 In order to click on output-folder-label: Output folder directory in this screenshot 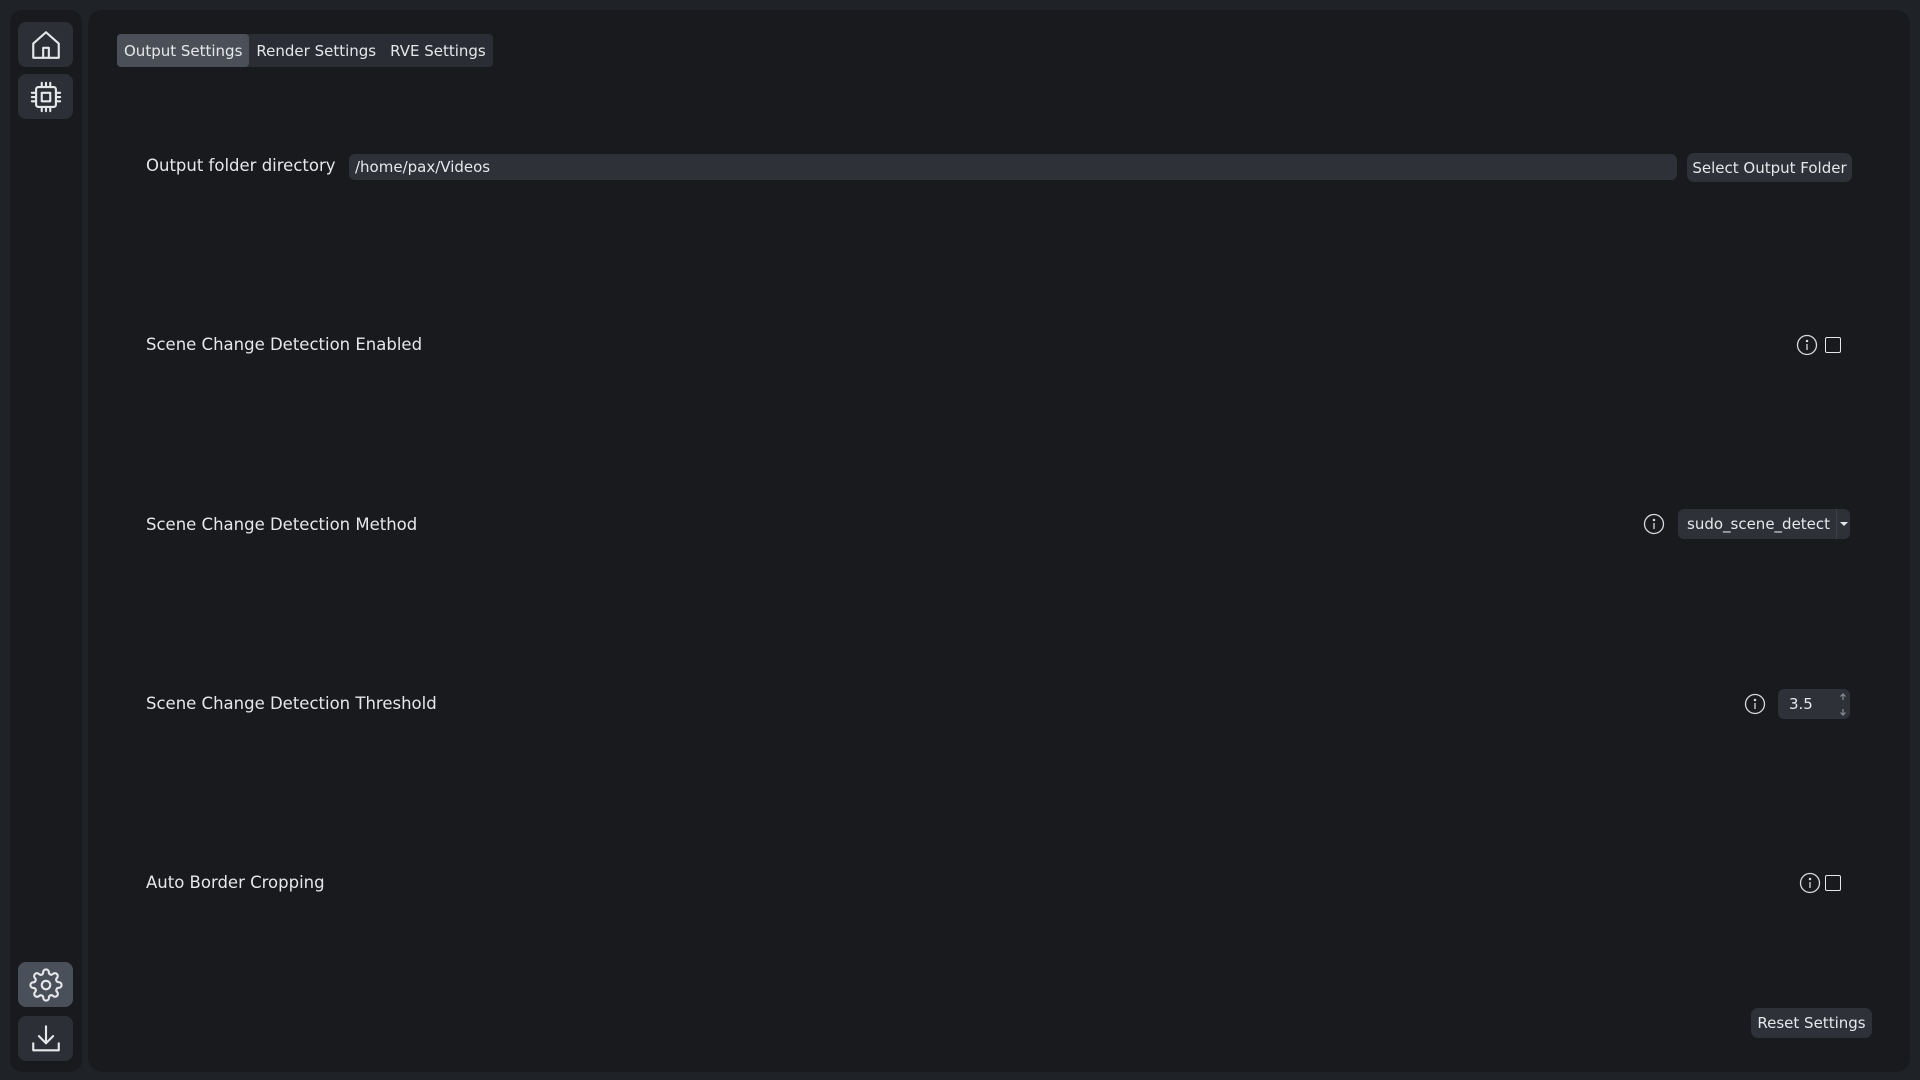, I will do `click(241, 165)`.